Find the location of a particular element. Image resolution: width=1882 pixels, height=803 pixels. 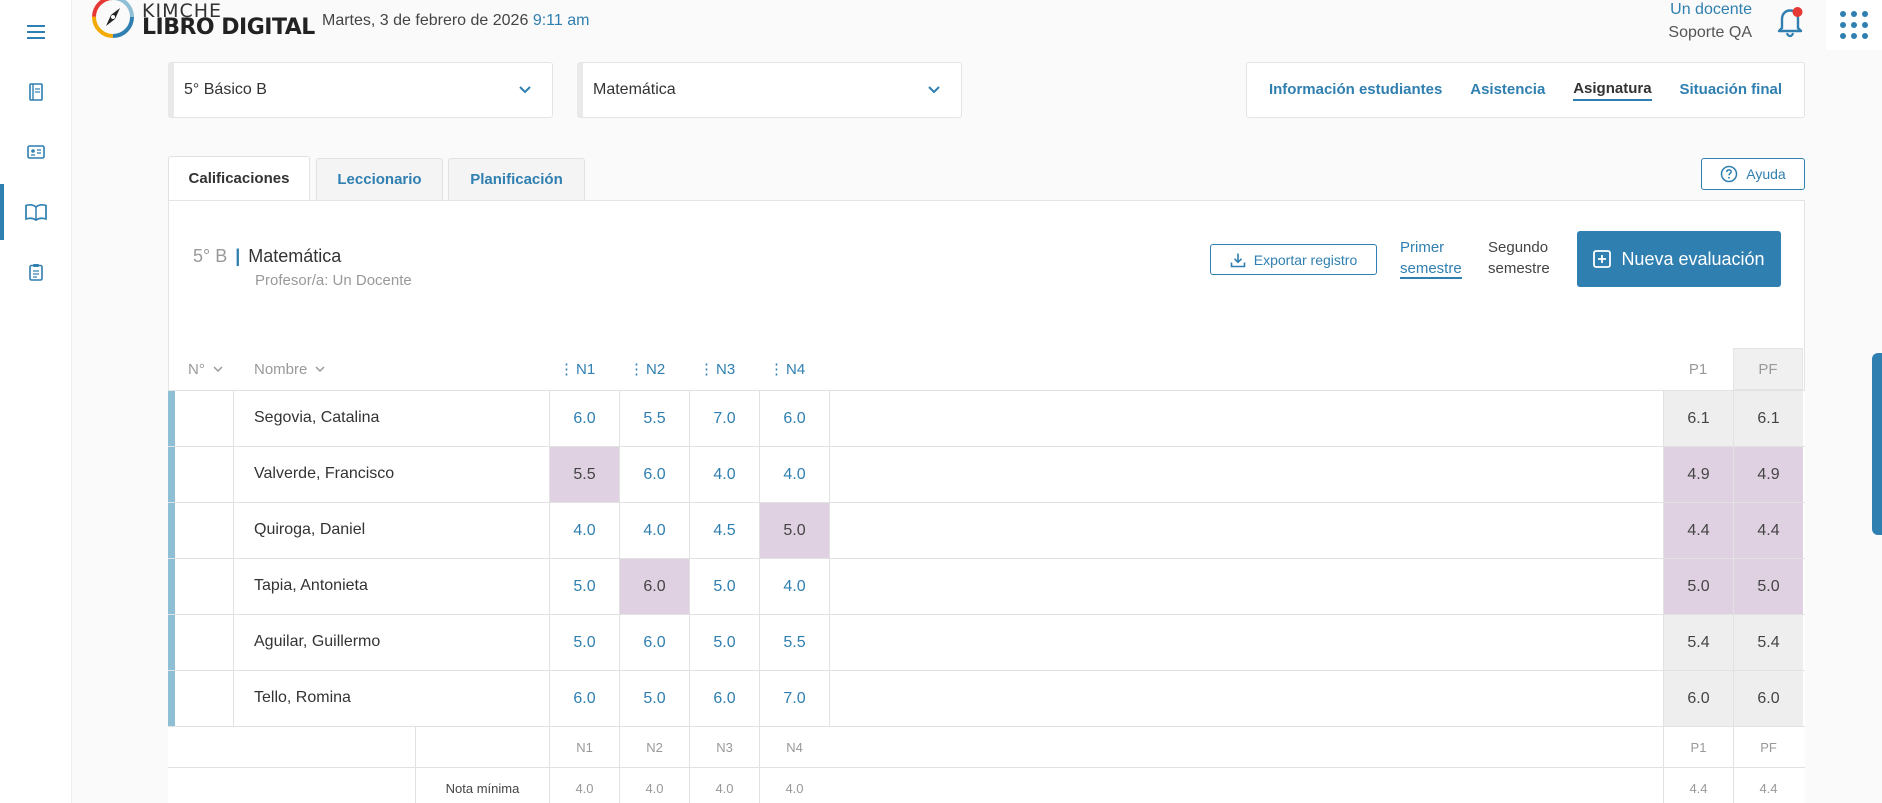

sort-chevron-icon is located at coordinates (320, 369).